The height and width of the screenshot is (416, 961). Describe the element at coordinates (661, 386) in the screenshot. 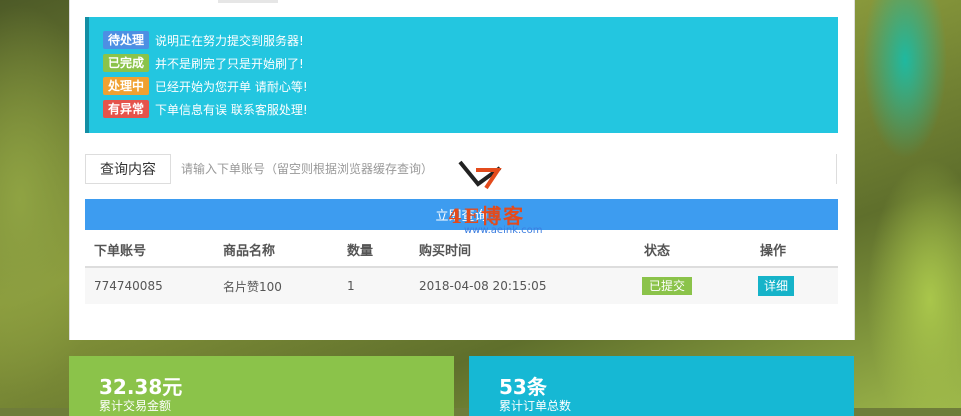

I see `stat-card-orders: 53条 累计订单总数` at that location.